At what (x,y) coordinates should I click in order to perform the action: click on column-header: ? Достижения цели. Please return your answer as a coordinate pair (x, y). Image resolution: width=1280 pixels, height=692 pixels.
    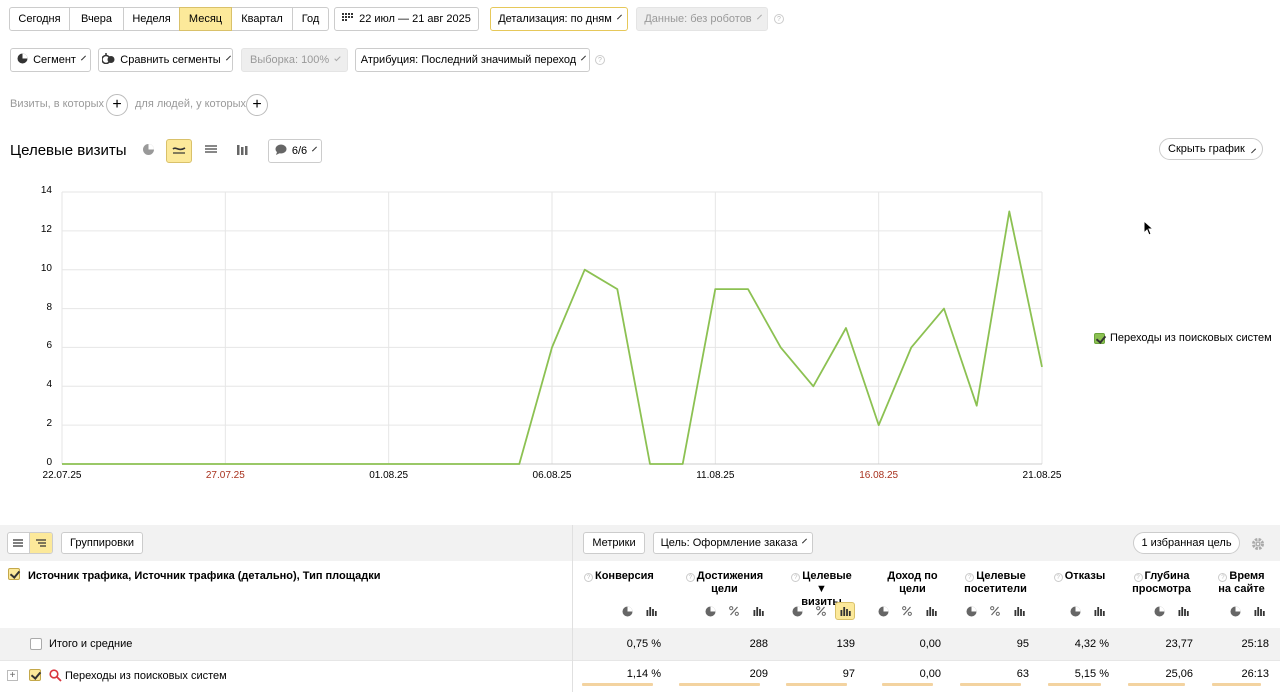
    Looking at the image, I should click on (724, 583).